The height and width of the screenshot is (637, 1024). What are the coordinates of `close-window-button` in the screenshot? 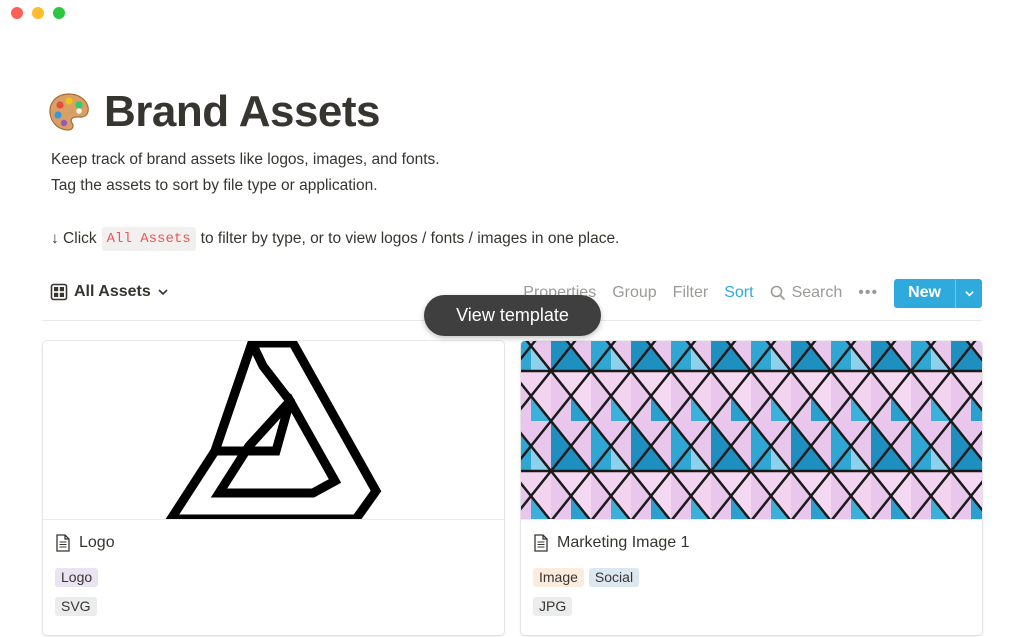 It's located at (17, 13).